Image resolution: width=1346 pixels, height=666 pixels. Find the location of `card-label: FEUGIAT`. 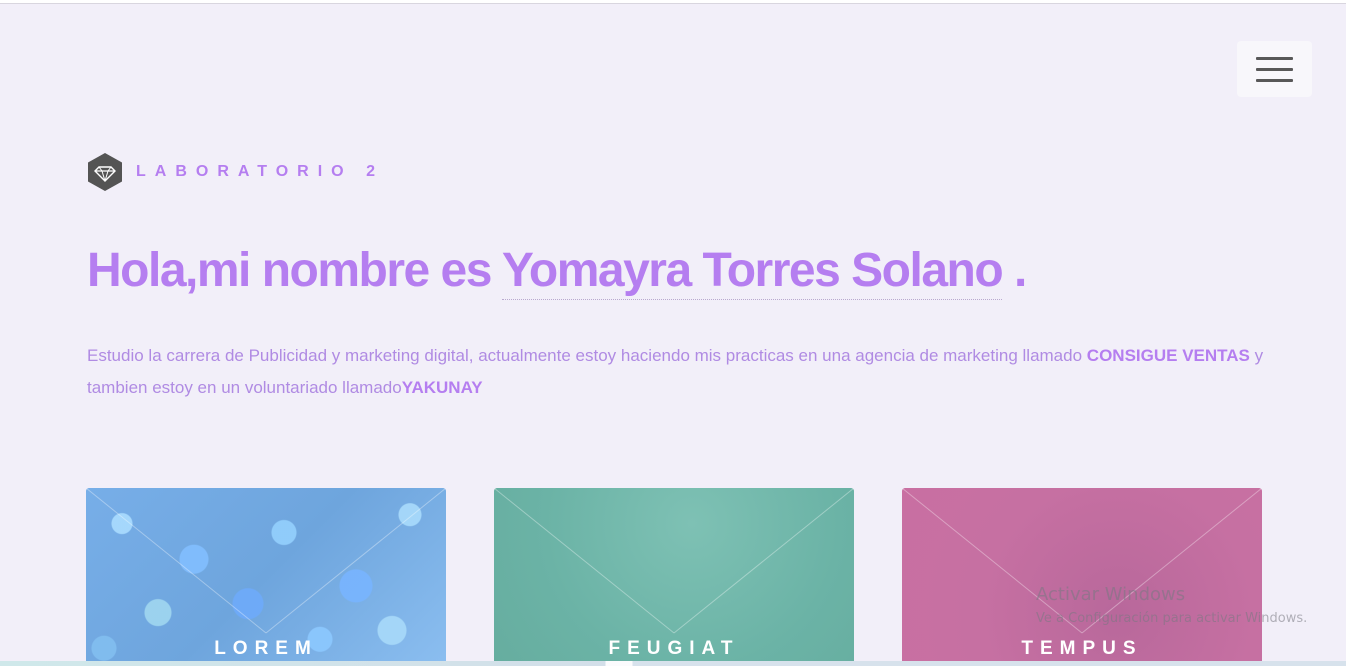

card-label: FEUGIAT is located at coordinates (674, 648).